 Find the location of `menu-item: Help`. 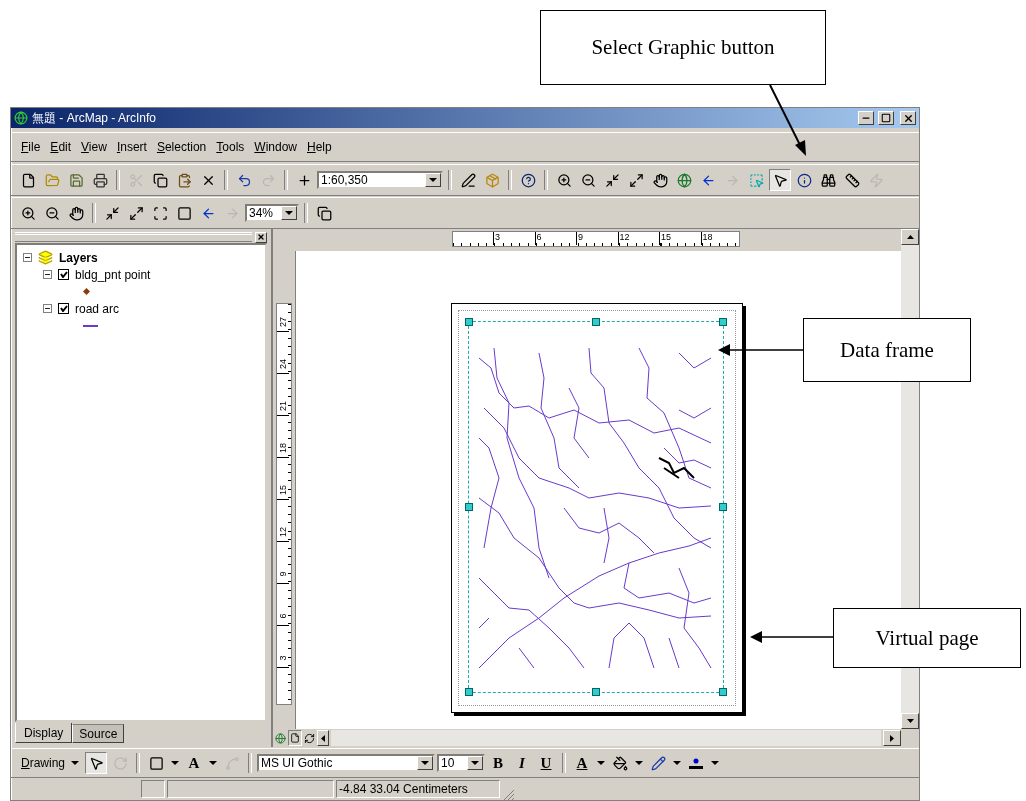

menu-item: Help is located at coordinates (319, 147).